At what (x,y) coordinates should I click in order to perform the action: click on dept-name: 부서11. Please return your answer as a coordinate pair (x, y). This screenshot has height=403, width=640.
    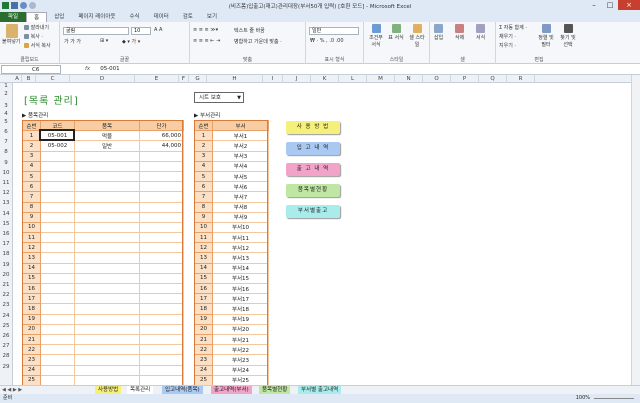
    Looking at the image, I should click on (240, 238).